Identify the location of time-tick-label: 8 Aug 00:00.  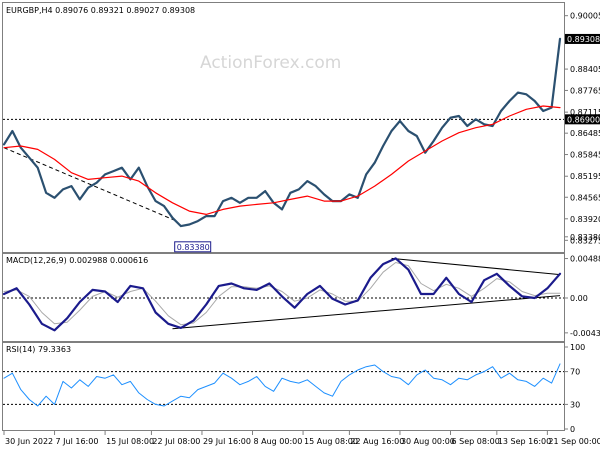
(278, 441).